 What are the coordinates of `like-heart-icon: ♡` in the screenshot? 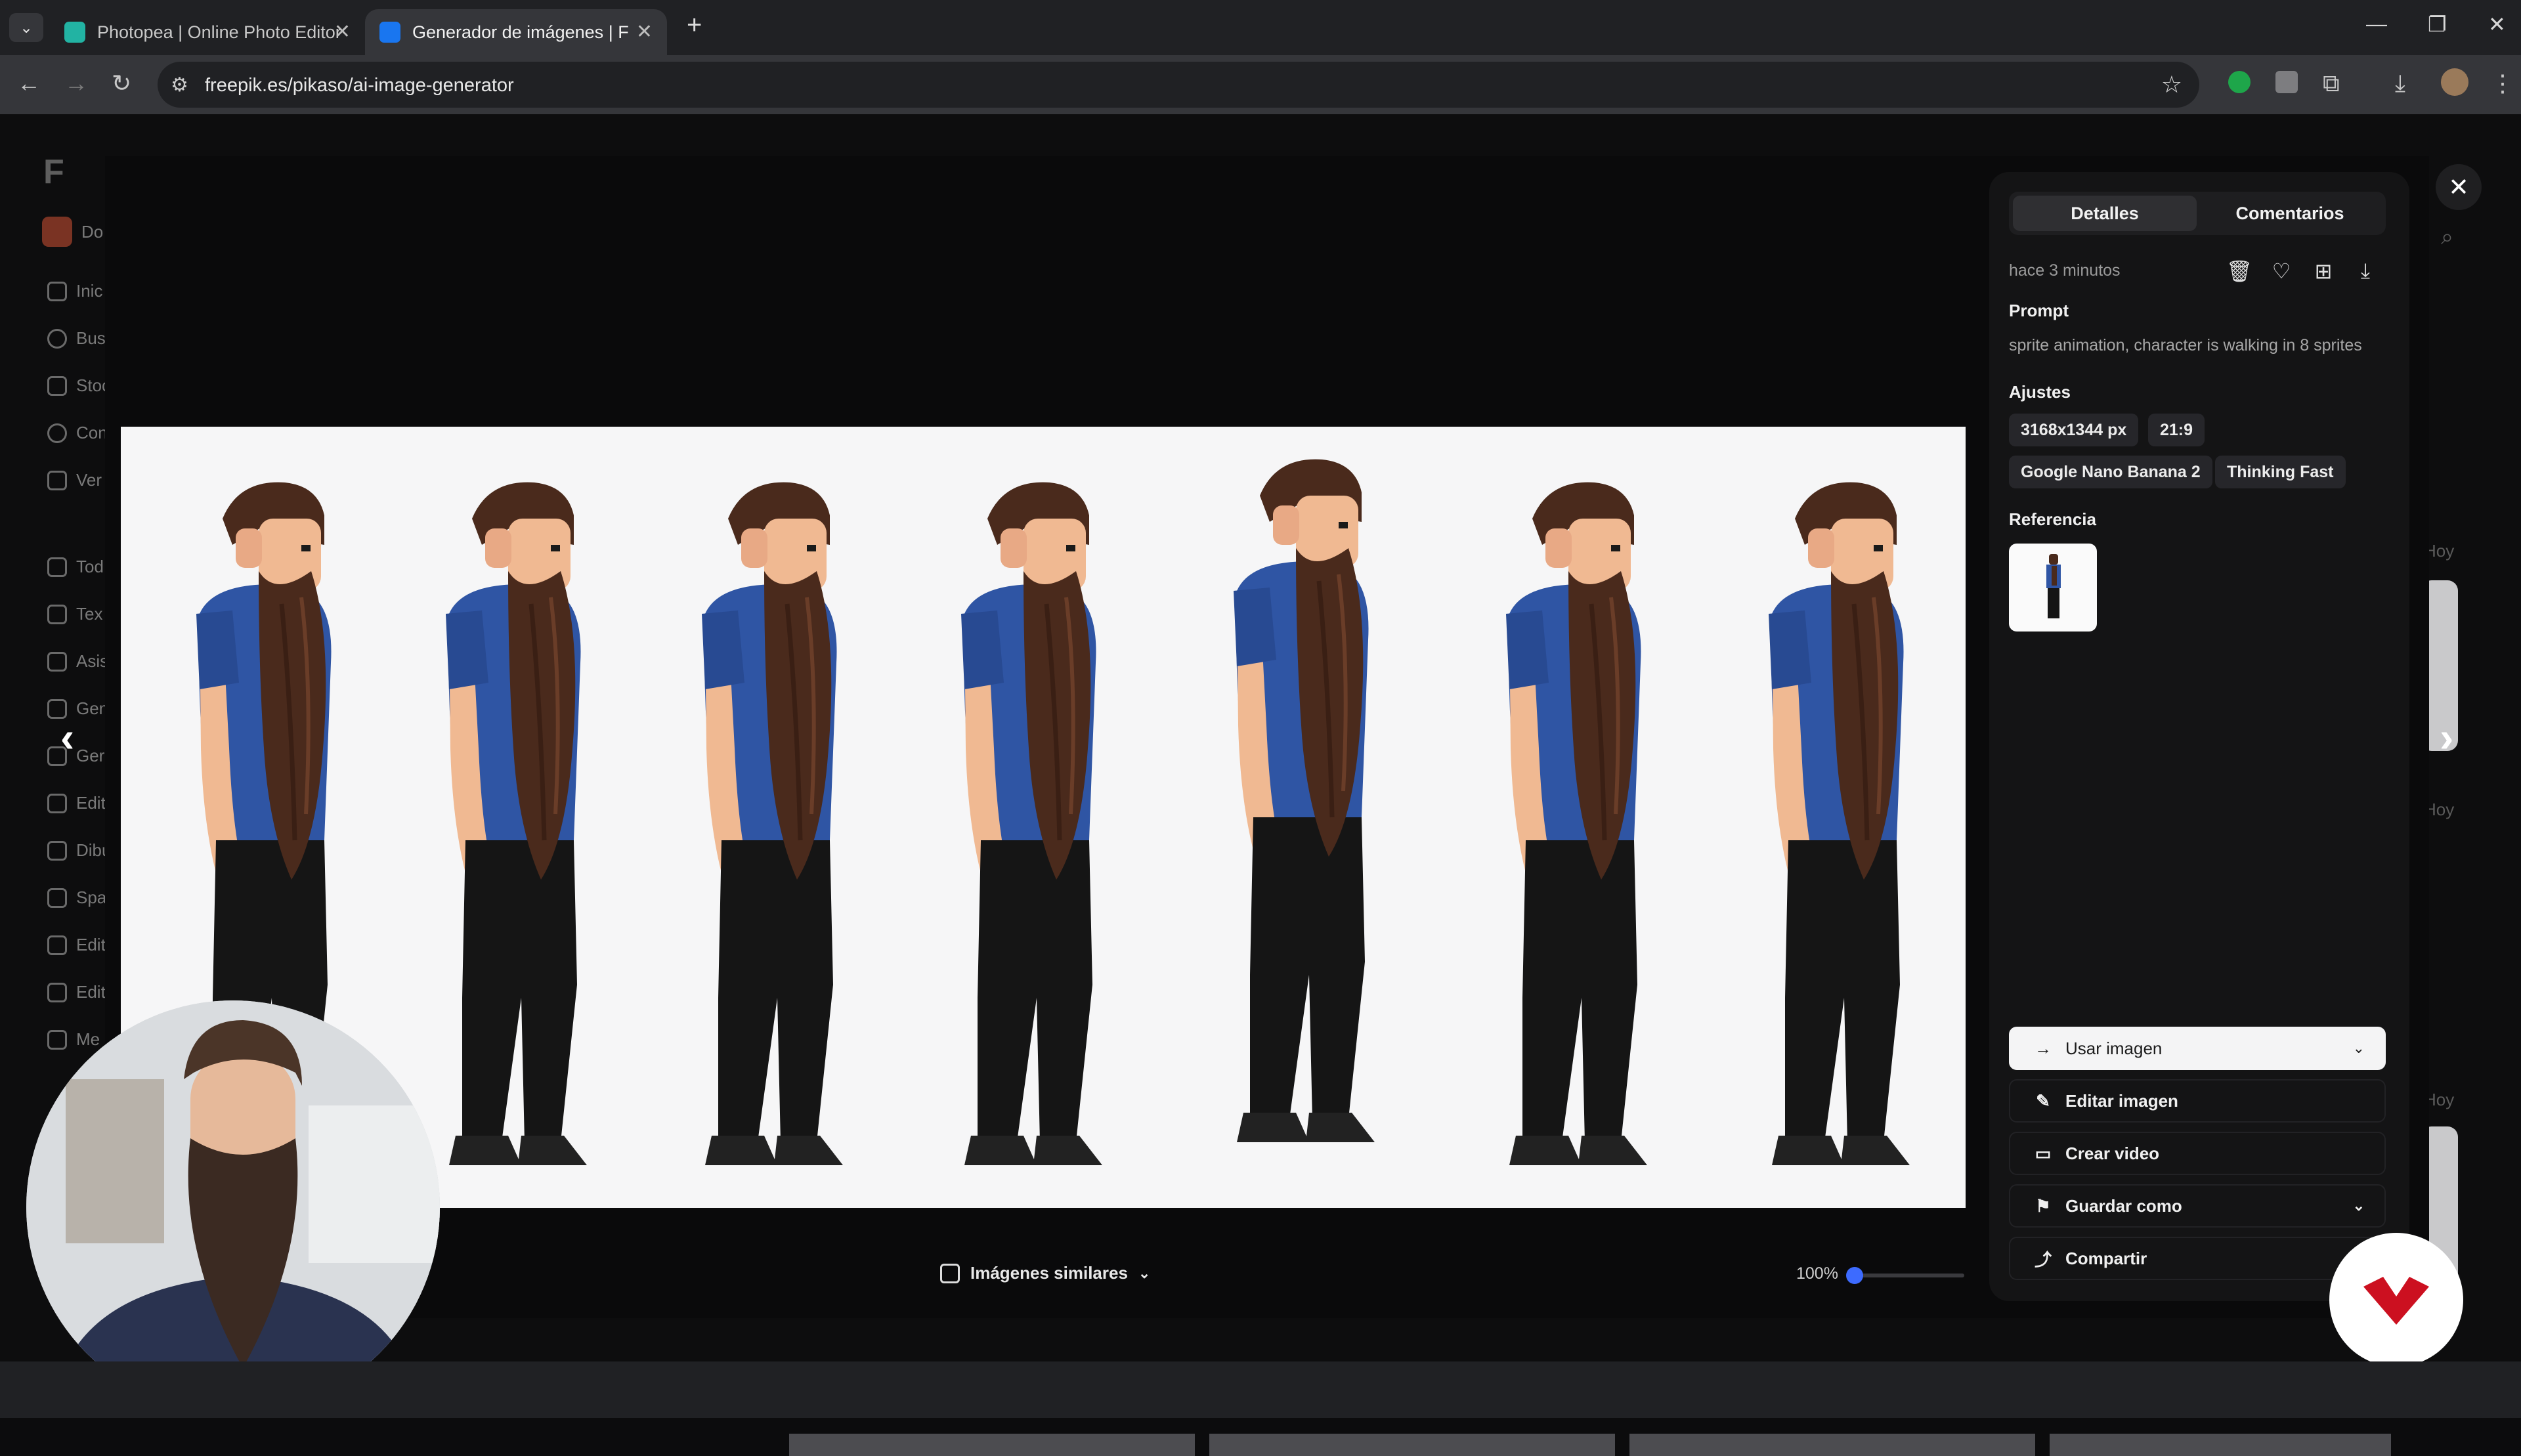 It's located at (2281, 271).